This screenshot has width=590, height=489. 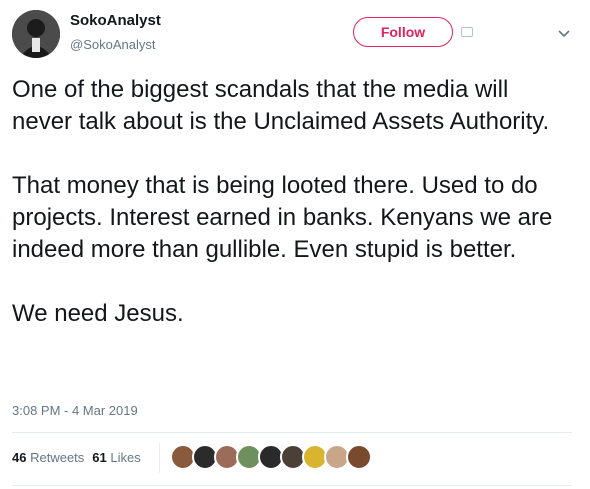 I want to click on avatar-image, so click(x=36, y=34).